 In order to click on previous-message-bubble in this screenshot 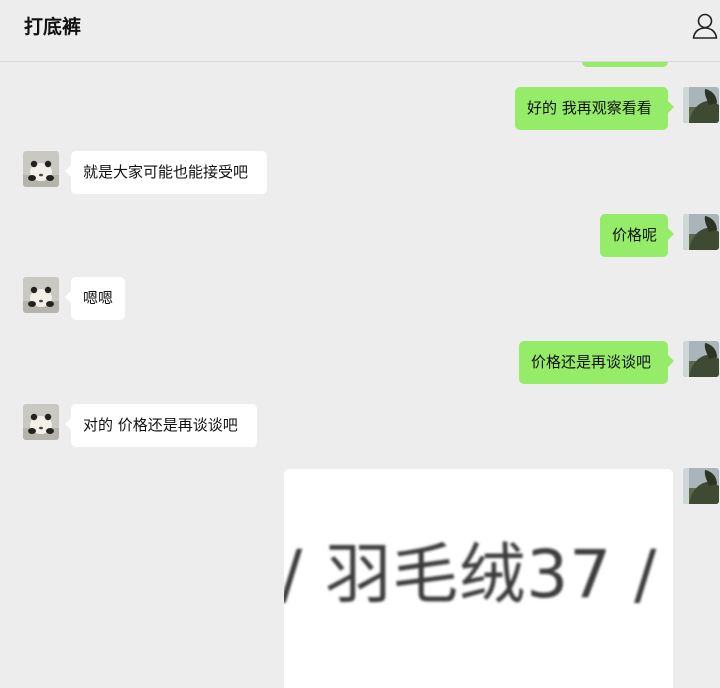, I will do `click(625, 64)`.